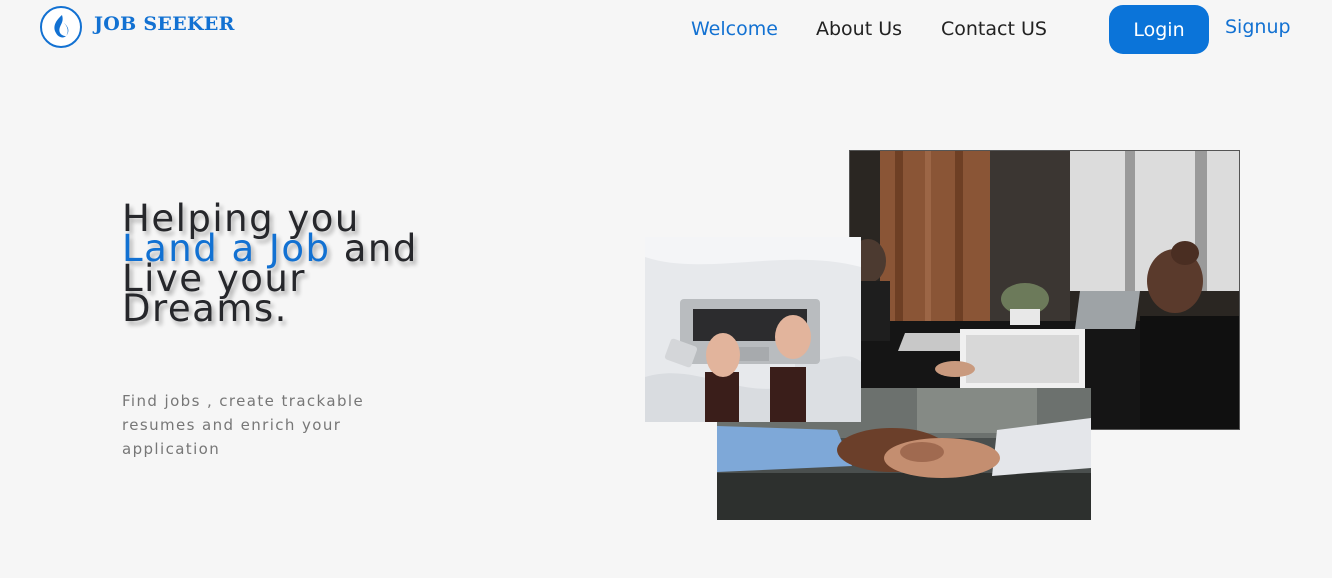  Describe the element at coordinates (374, 248) in the screenshot. I see `hero-title-line-2-rest: and` at that location.